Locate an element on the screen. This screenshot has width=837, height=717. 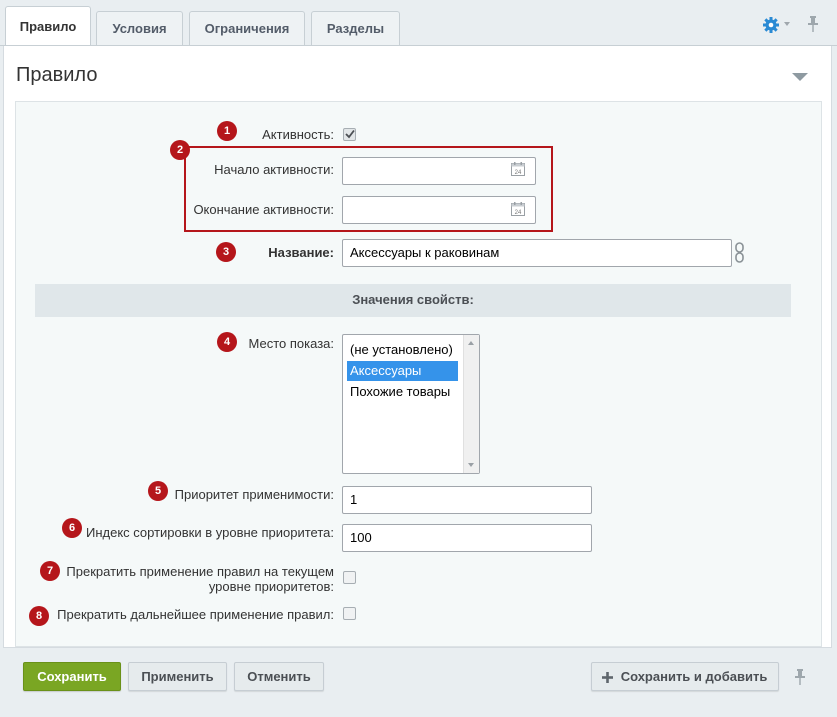
step-badge-4: 4 is located at coordinates (227, 342).